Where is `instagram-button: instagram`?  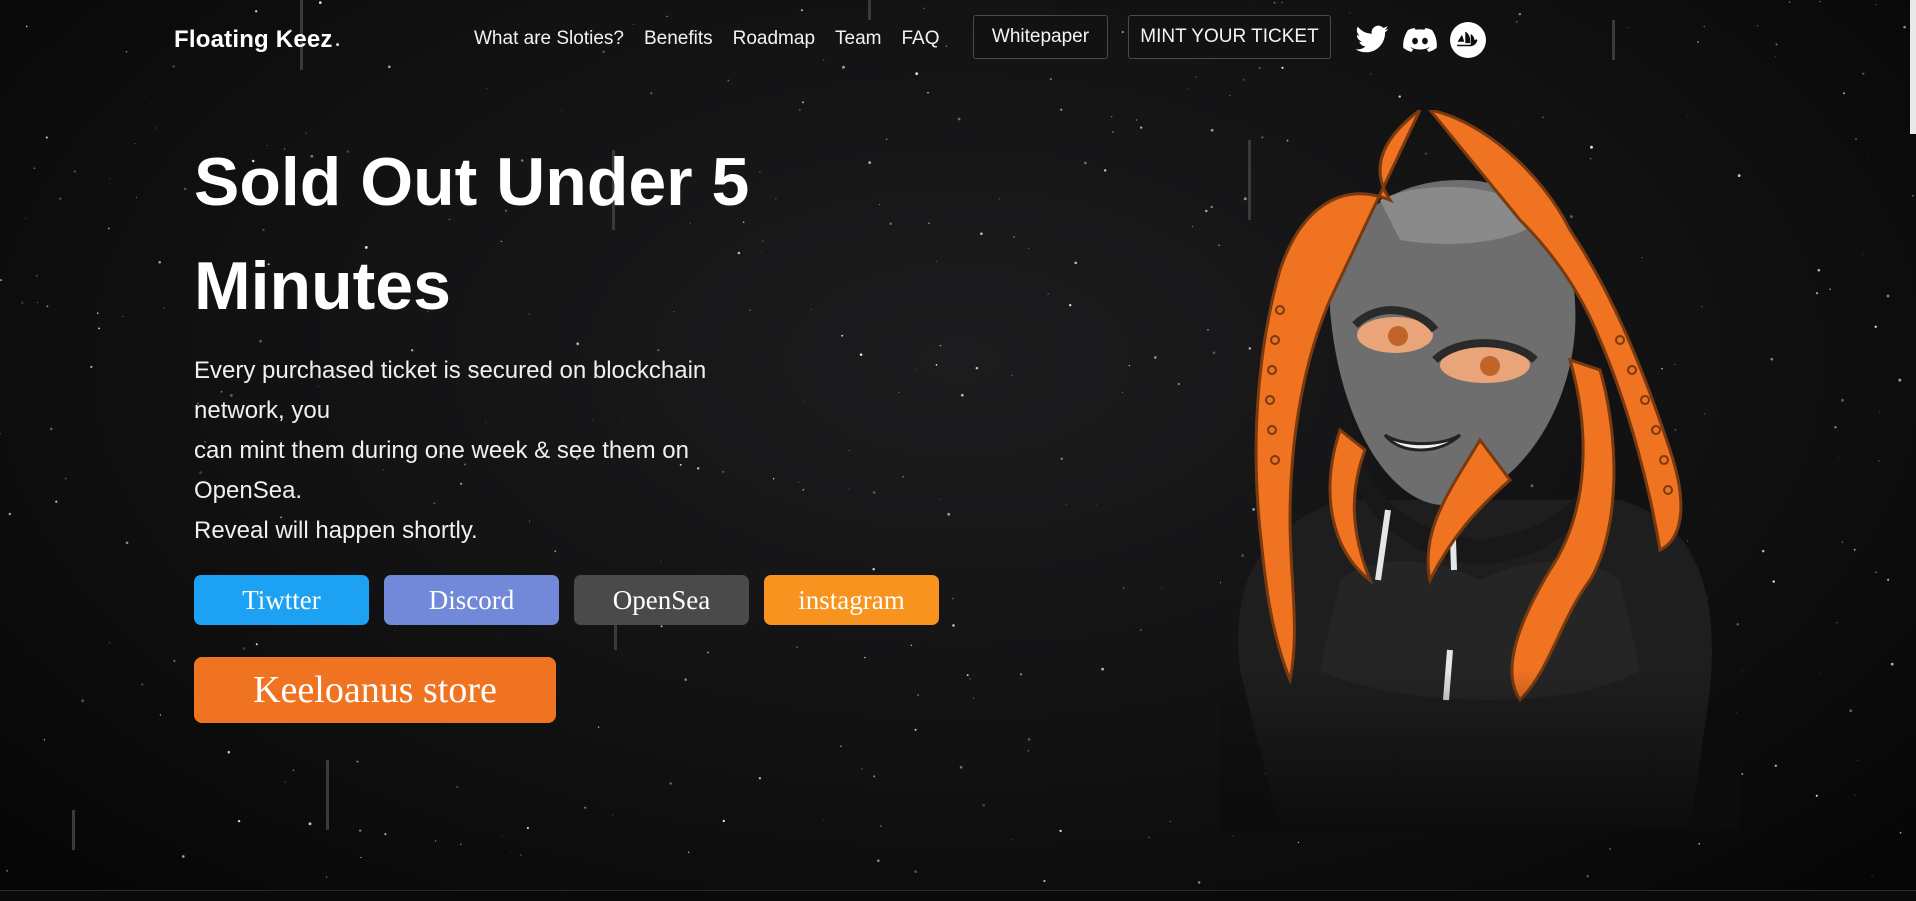 instagram-button: instagram is located at coordinates (851, 600).